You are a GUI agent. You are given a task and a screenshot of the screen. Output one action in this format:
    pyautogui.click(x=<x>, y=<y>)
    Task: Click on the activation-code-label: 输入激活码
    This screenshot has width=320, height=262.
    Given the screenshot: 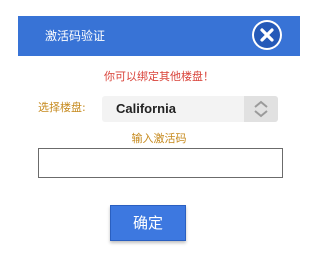 What is the action you would take?
    pyautogui.click(x=159, y=138)
    